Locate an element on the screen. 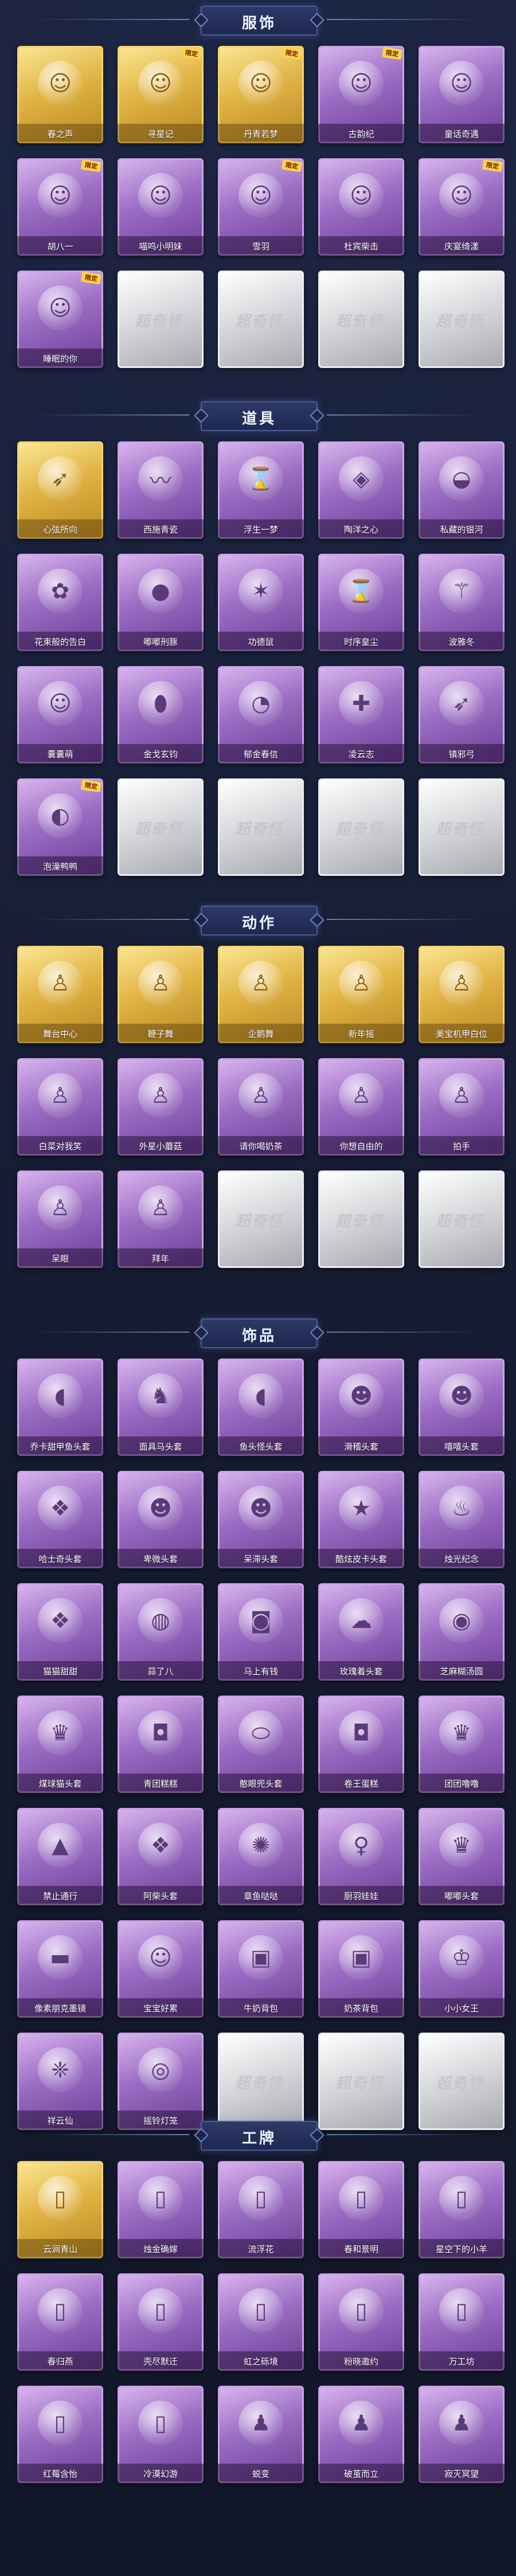 The image size is (516, 2576). item-card: ▣ 奶茶背包 is located at coordinates (361, 1969).